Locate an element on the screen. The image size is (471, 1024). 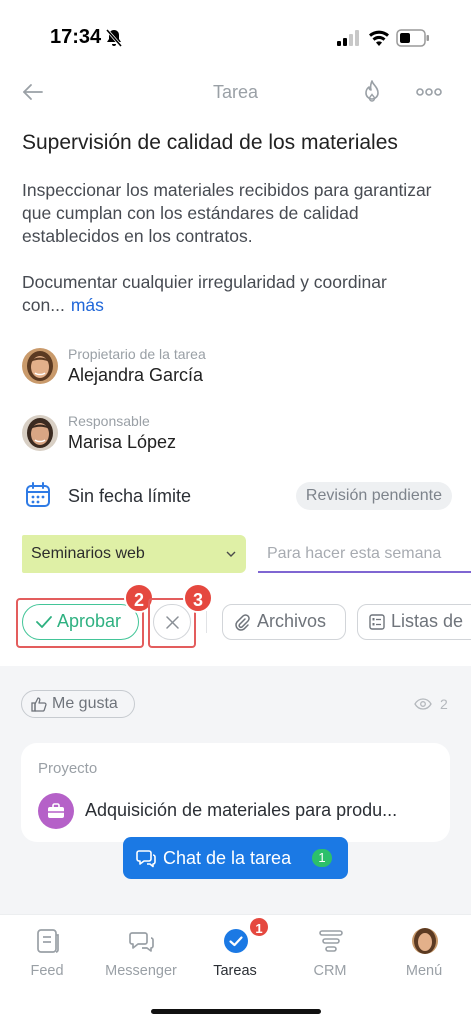
bell-off-icon is located at coordinates (114, 38).